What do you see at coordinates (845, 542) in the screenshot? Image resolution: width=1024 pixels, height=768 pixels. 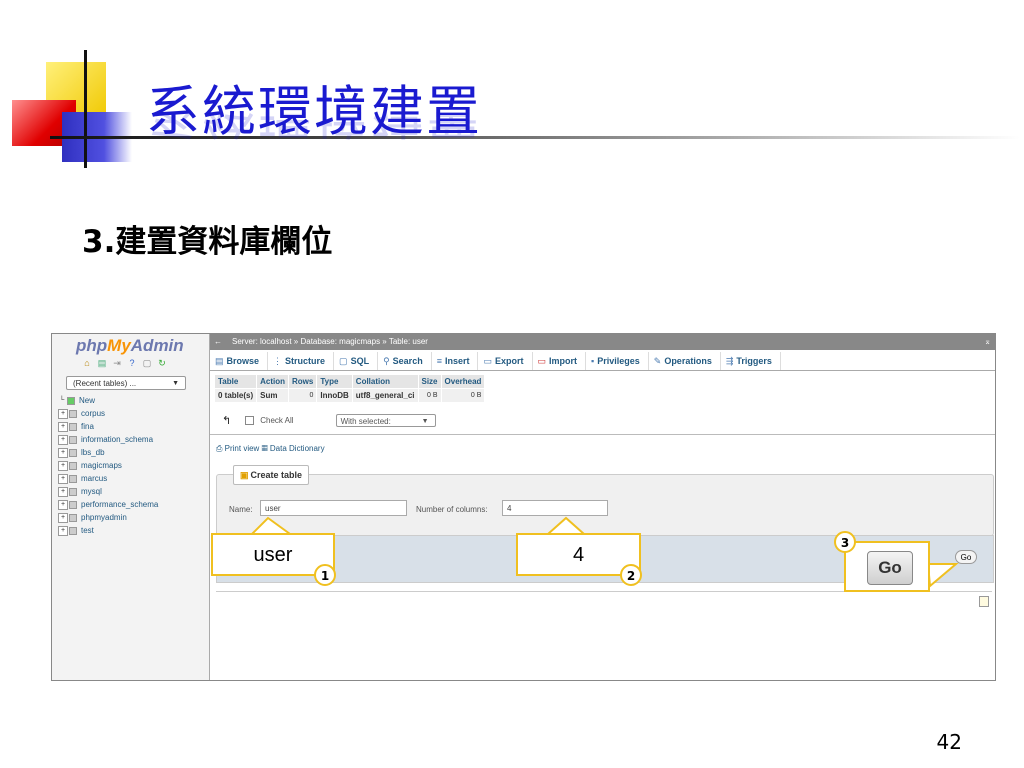 I see `step-badge-3: 3` at bounding box center [845, 542].